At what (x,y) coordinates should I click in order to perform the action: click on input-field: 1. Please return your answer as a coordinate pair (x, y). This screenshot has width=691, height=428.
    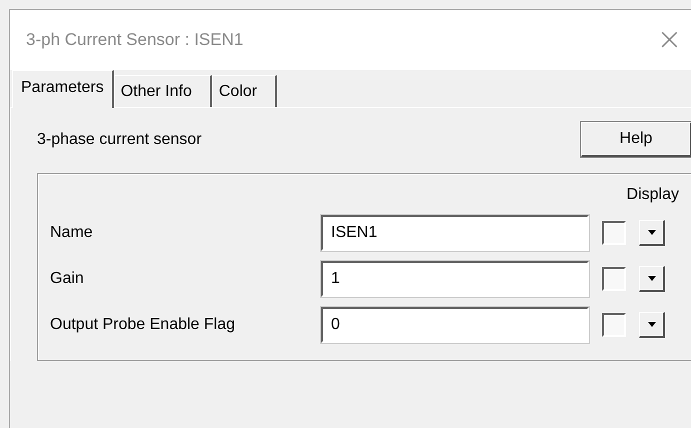
    Looking at the image, I should click on (455, 279).